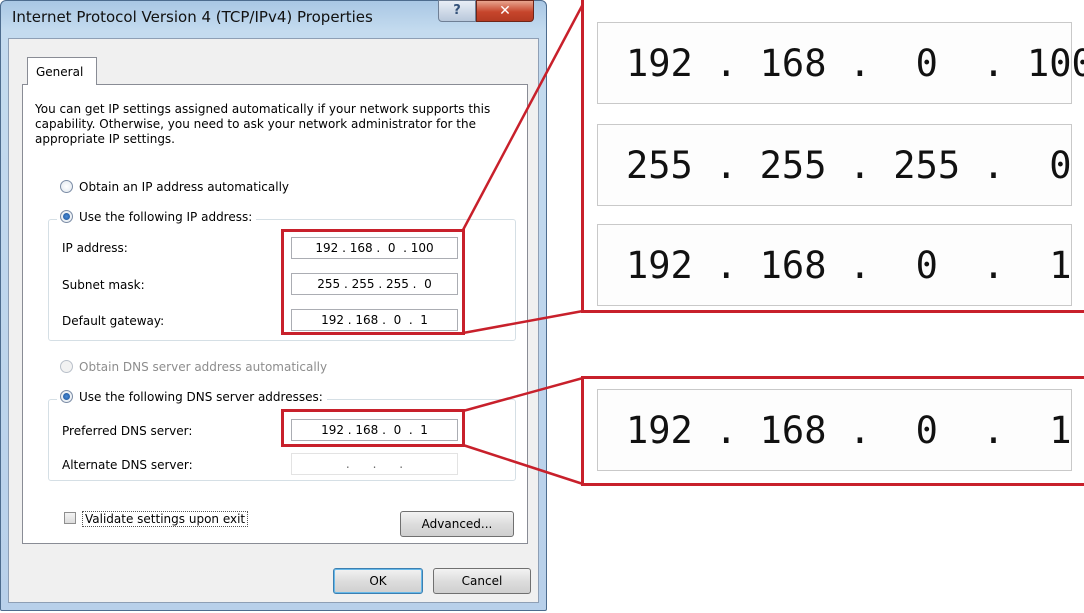 The height and width of the screenshot is (613, 1084). Describe the element at coordinates (523, 117) in the screenshot. I see `callout-line-top` at that location.